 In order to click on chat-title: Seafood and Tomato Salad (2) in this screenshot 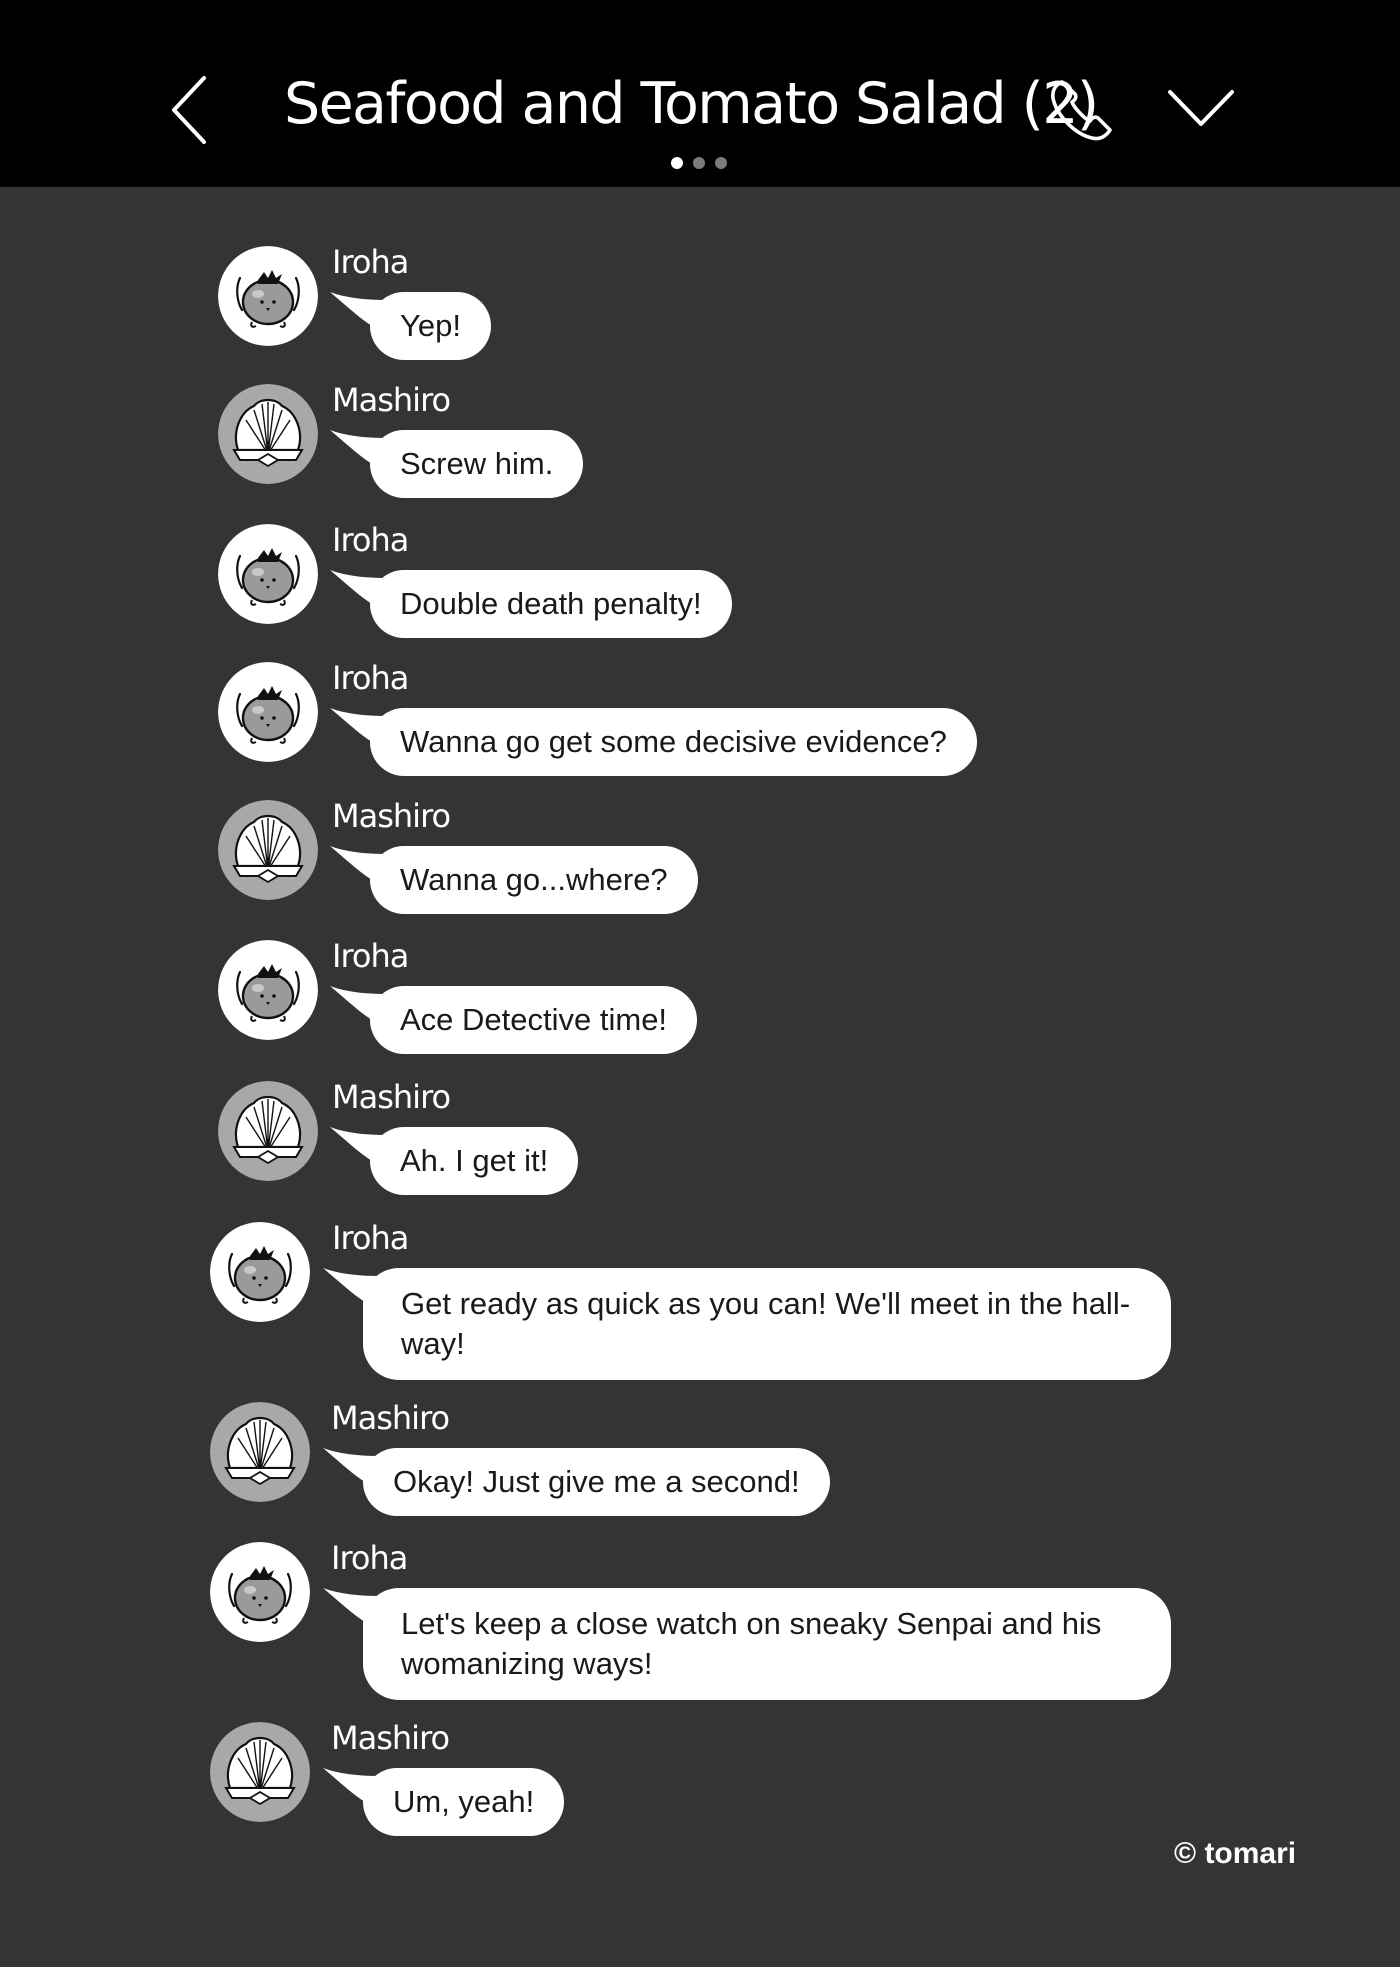, I will do `click(691, 104)`.